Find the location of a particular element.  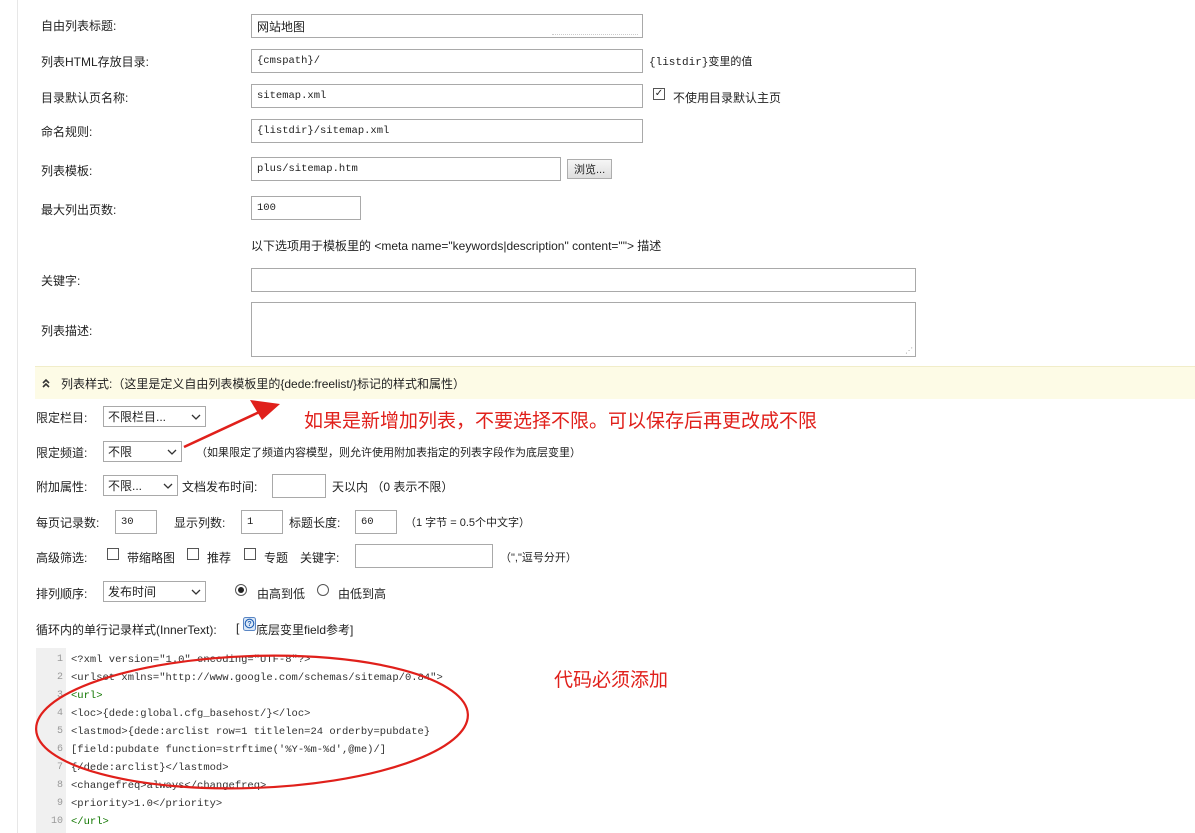

red-ellipse is located at coordinates (252, 722).